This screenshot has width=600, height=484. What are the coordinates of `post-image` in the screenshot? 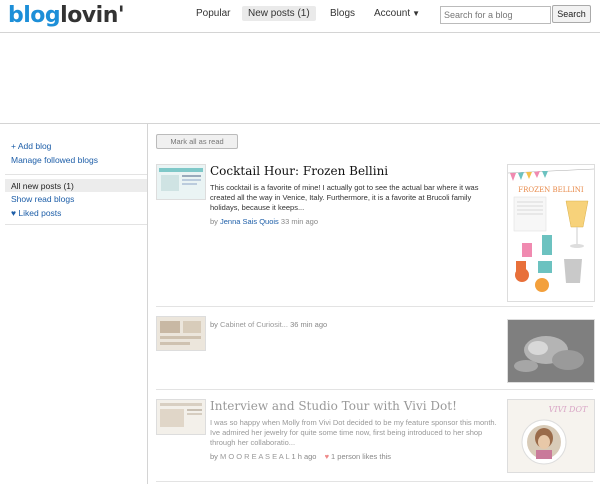 It's located at (551, 351).